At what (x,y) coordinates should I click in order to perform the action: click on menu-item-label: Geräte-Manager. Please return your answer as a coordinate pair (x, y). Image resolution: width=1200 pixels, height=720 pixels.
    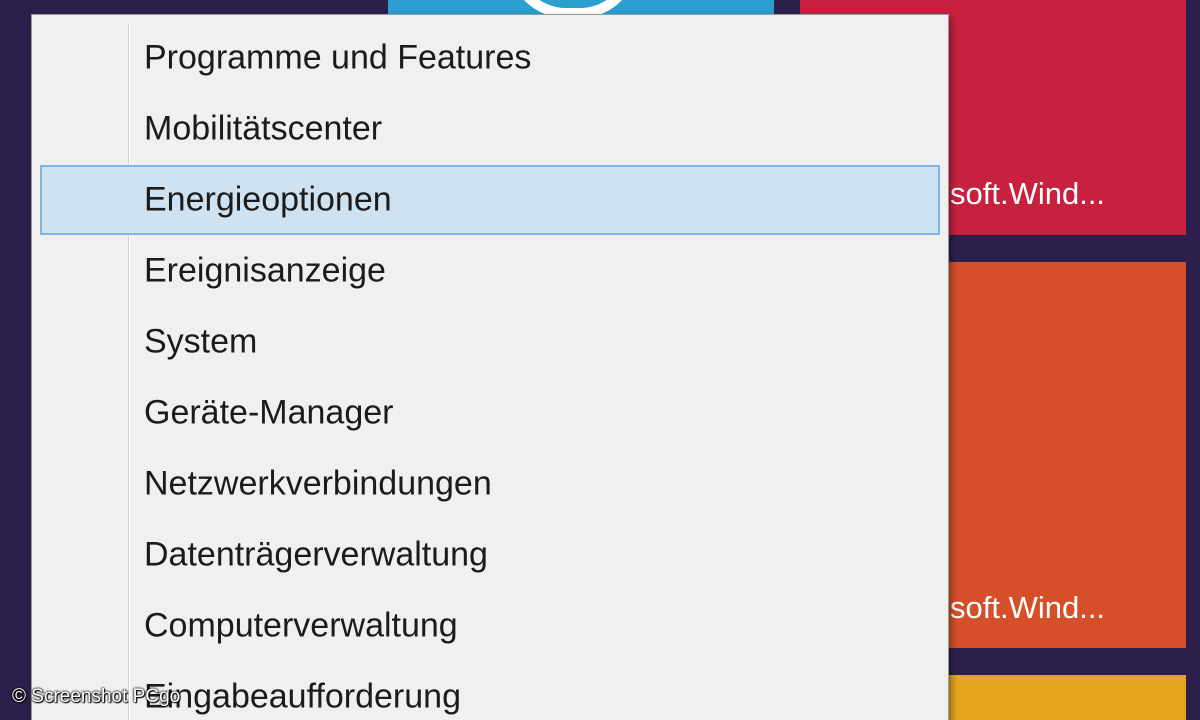
    Looking at the image, I should click on (269, 412).